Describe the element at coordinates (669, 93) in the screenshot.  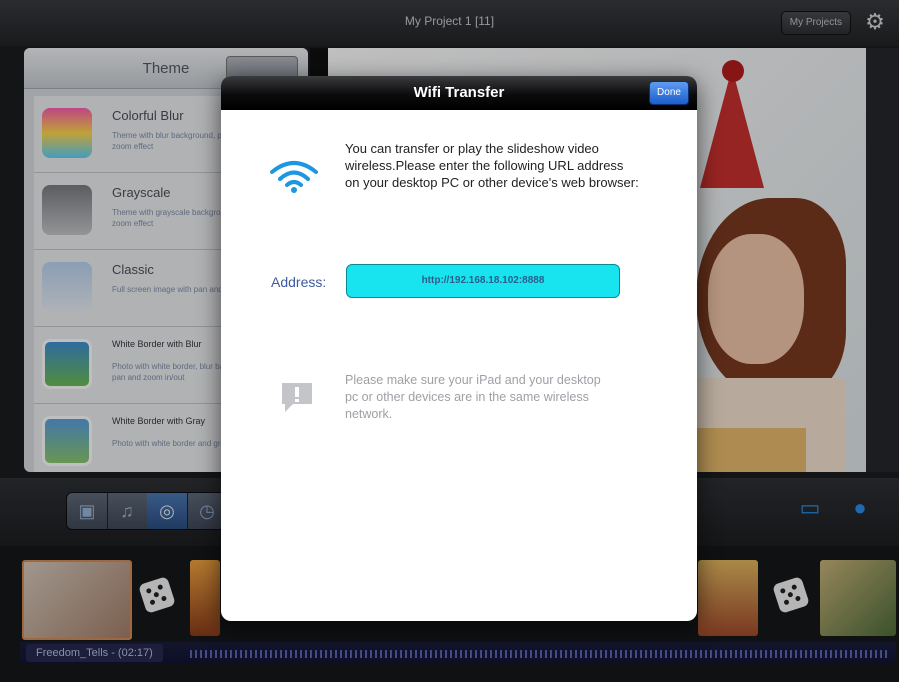
I see `done-button: Done` at that location.